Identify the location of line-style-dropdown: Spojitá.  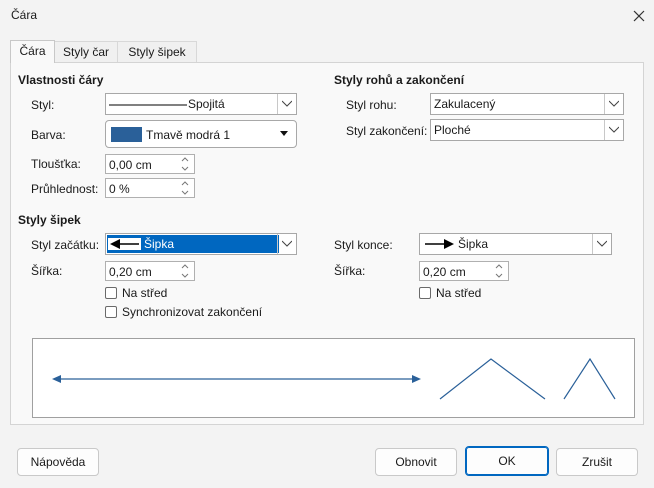
(201, 104).